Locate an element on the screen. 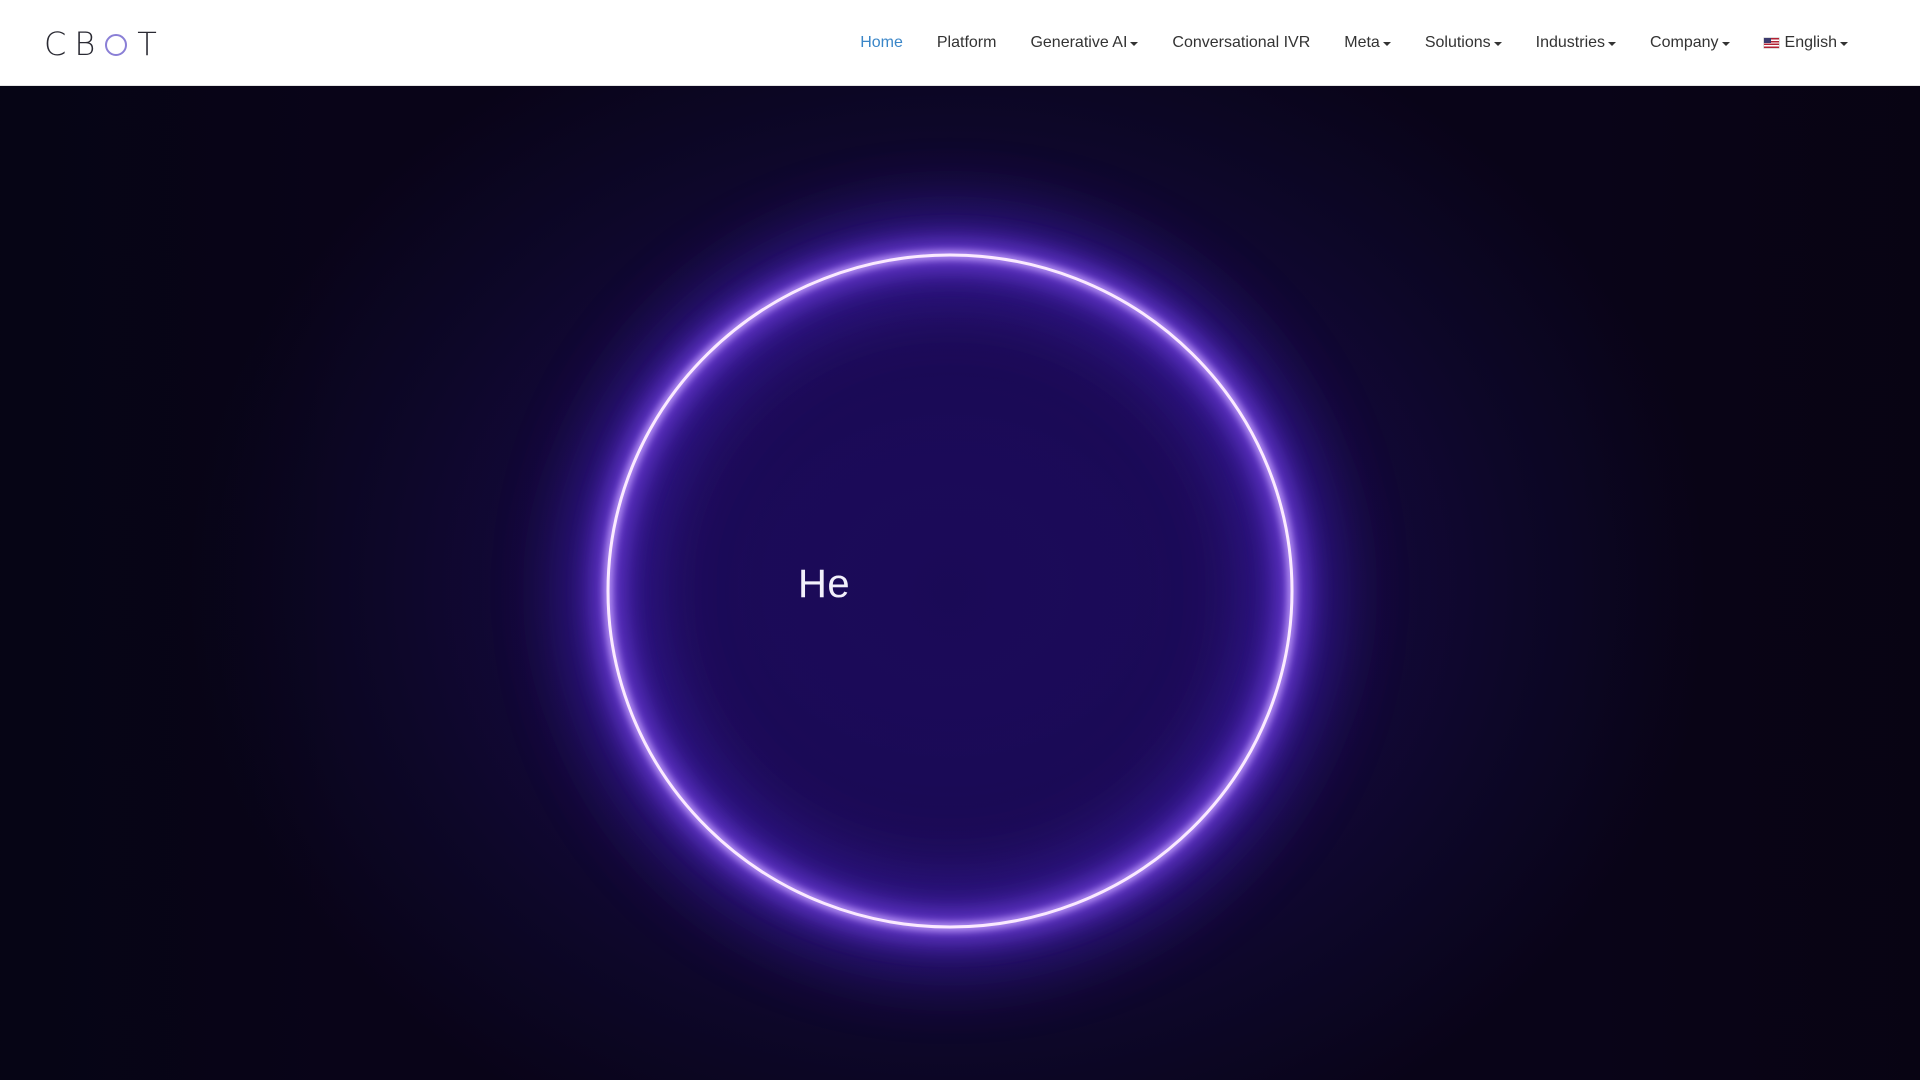  nav-item-label: Home is located at coordinates (881, 42).